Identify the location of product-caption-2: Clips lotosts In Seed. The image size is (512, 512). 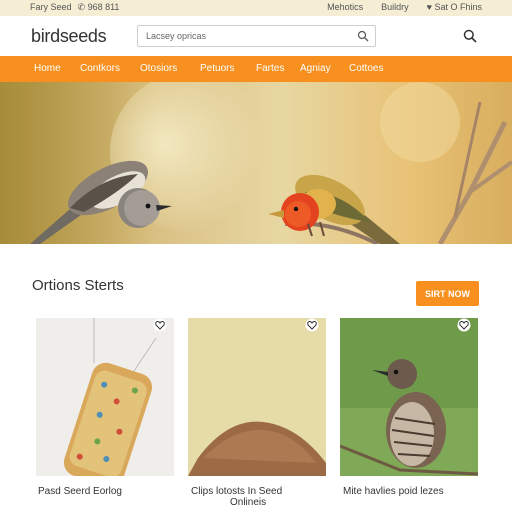
(236, 491).